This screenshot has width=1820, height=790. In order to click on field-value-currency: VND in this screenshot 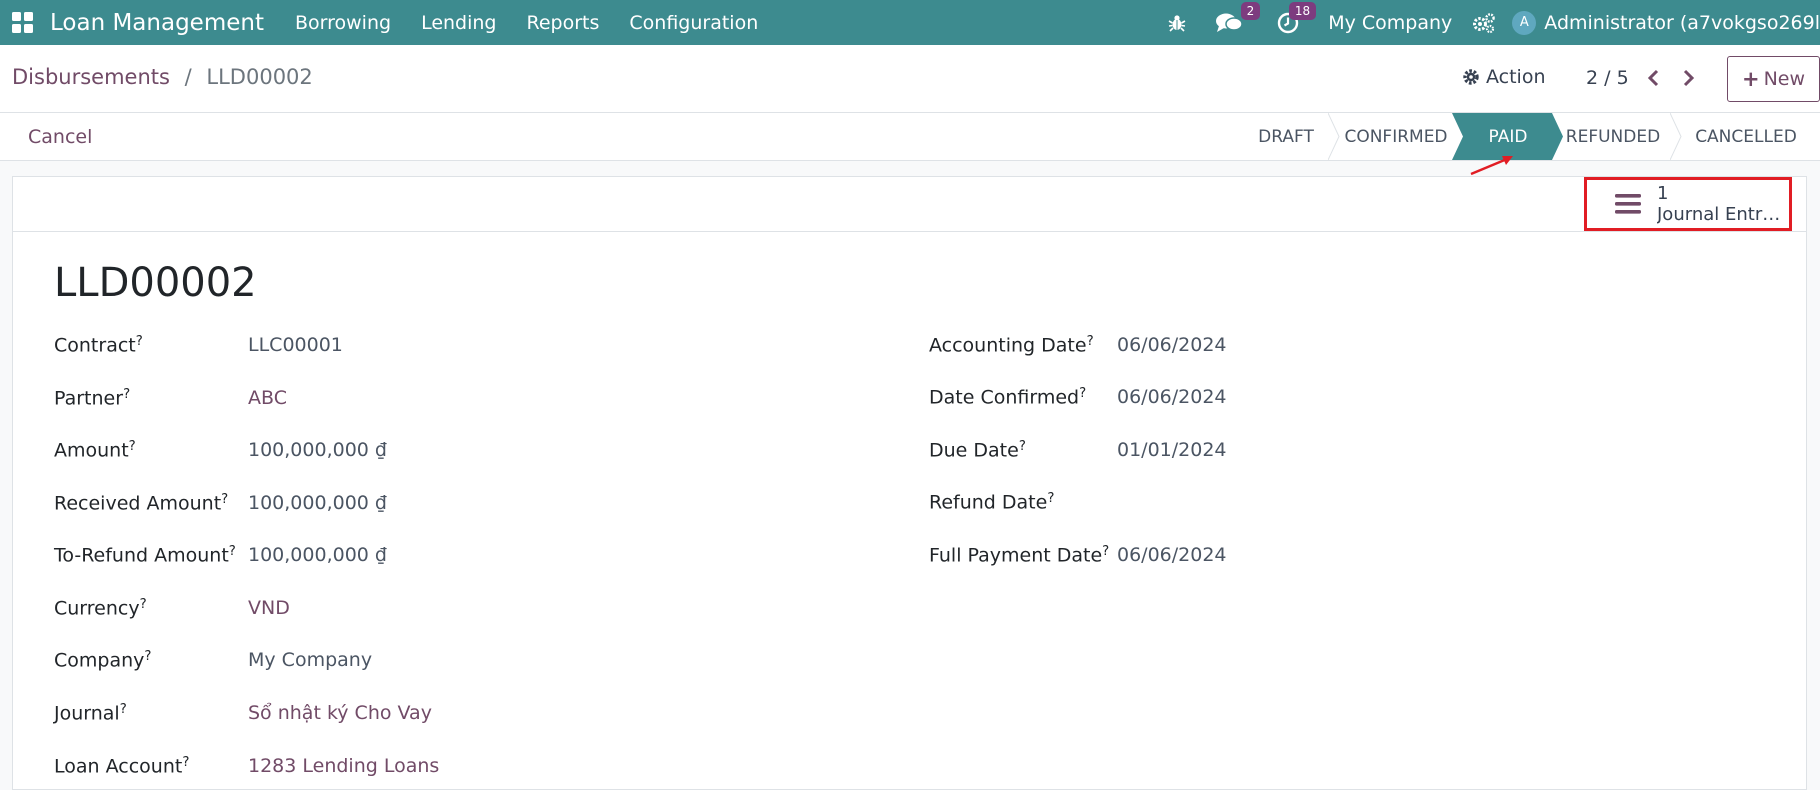, I will do `click(269, 608)`.